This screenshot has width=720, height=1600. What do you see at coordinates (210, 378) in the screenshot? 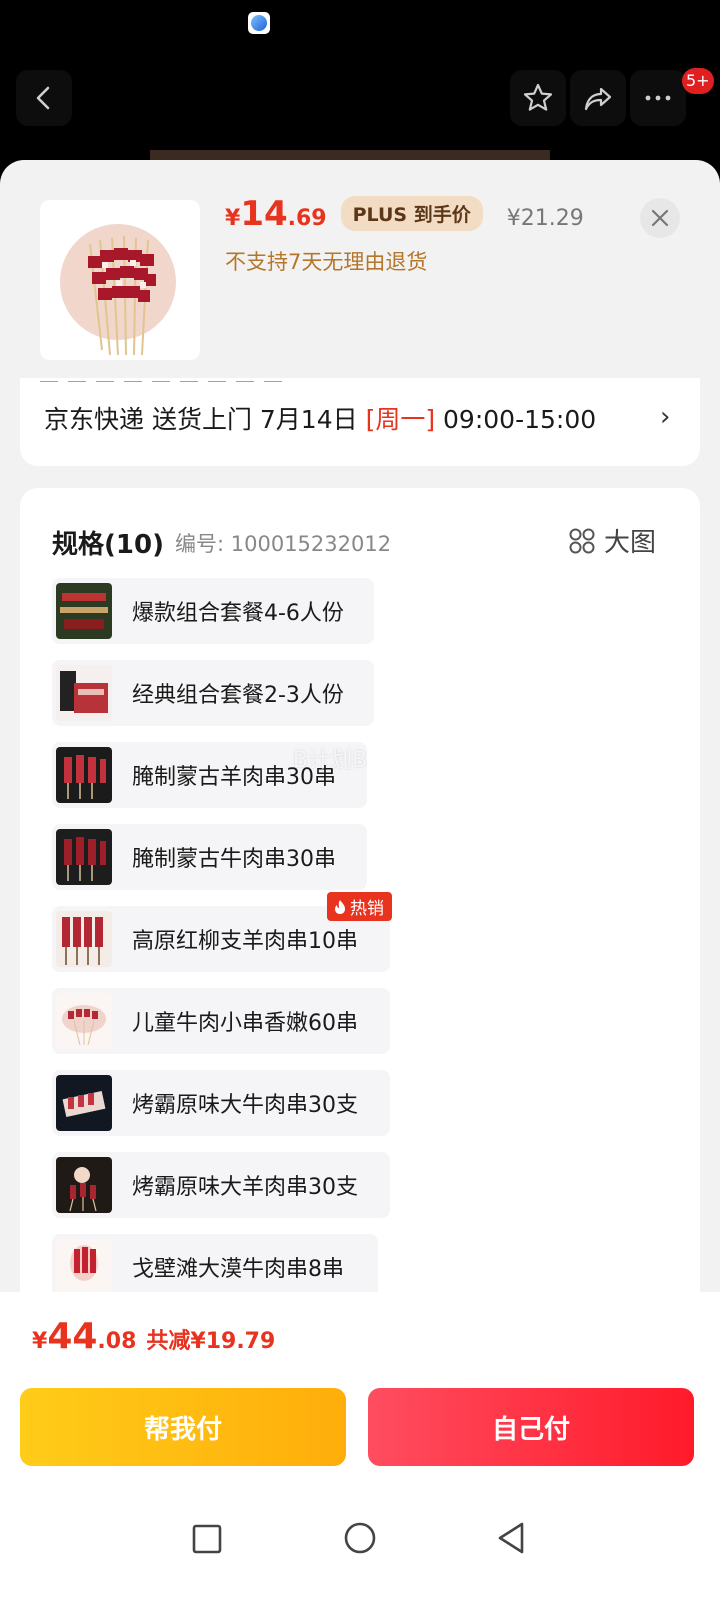
I see `scrolled-text-fragment` at bounding box center [210, 378].